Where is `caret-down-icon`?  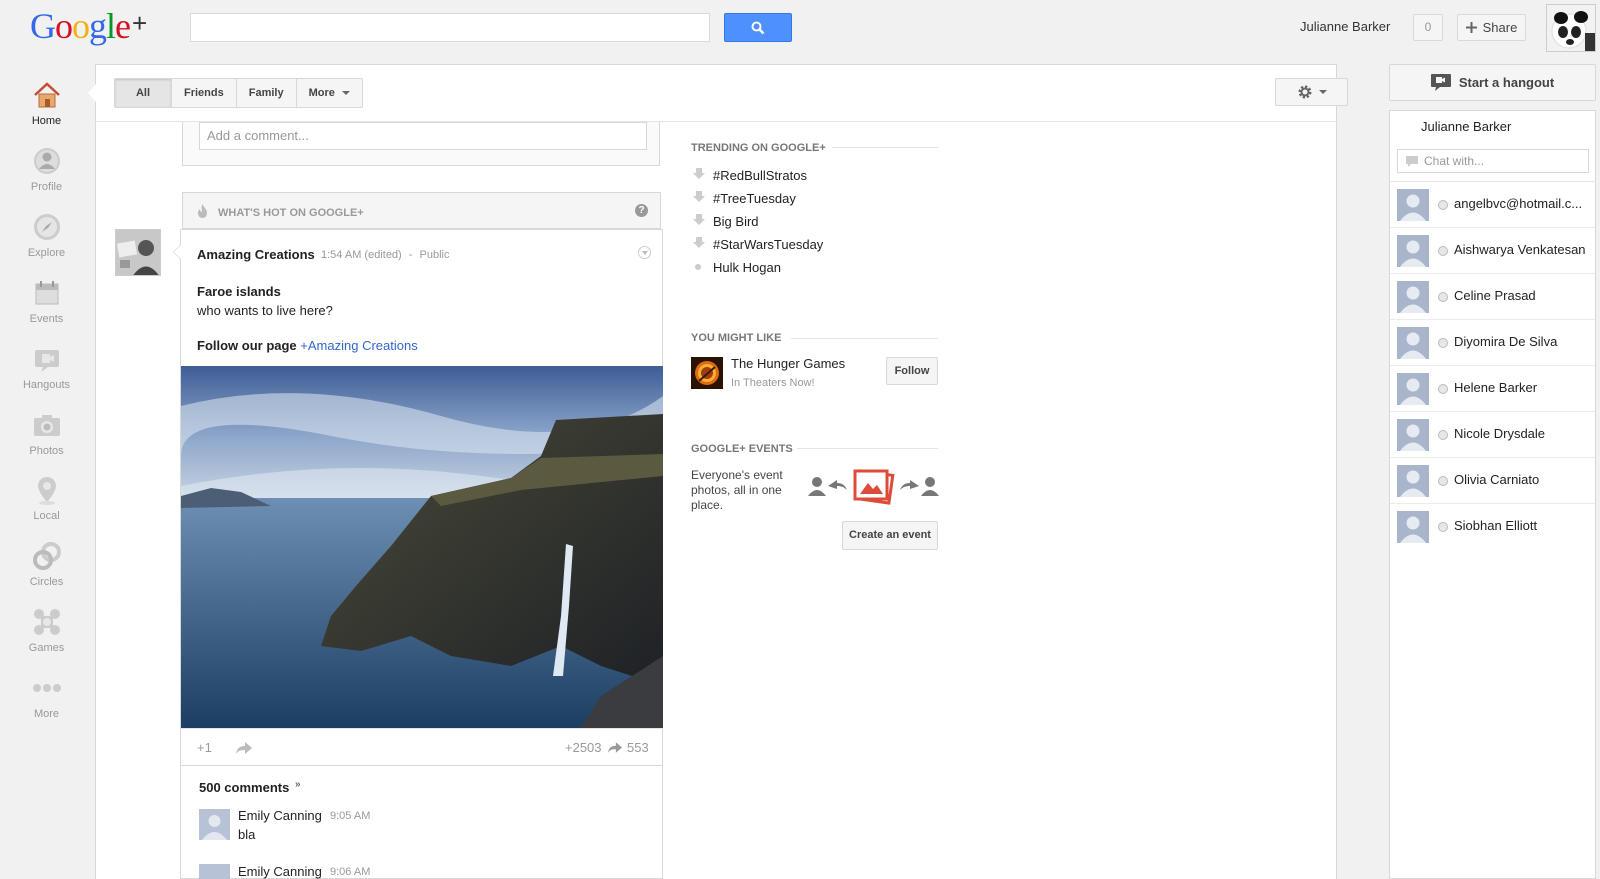 caret-down-icon is located at coordinates (1322, 92).